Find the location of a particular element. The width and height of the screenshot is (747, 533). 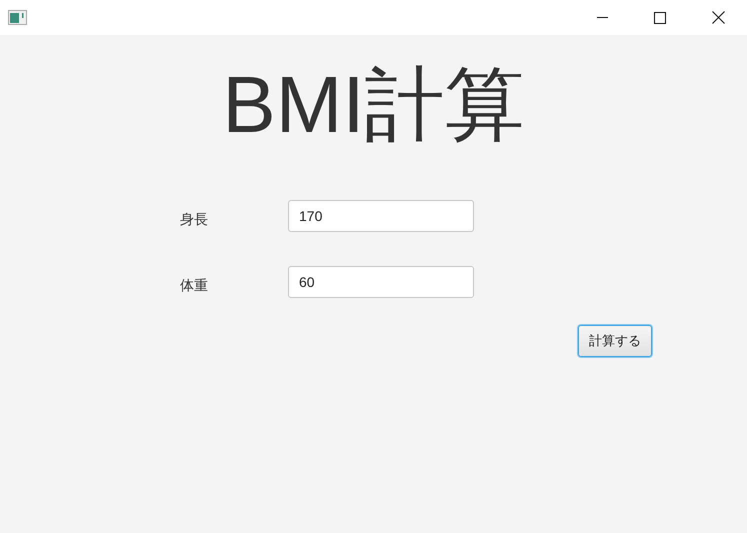

field-label: 体重 is located at coordinates (194, 285).